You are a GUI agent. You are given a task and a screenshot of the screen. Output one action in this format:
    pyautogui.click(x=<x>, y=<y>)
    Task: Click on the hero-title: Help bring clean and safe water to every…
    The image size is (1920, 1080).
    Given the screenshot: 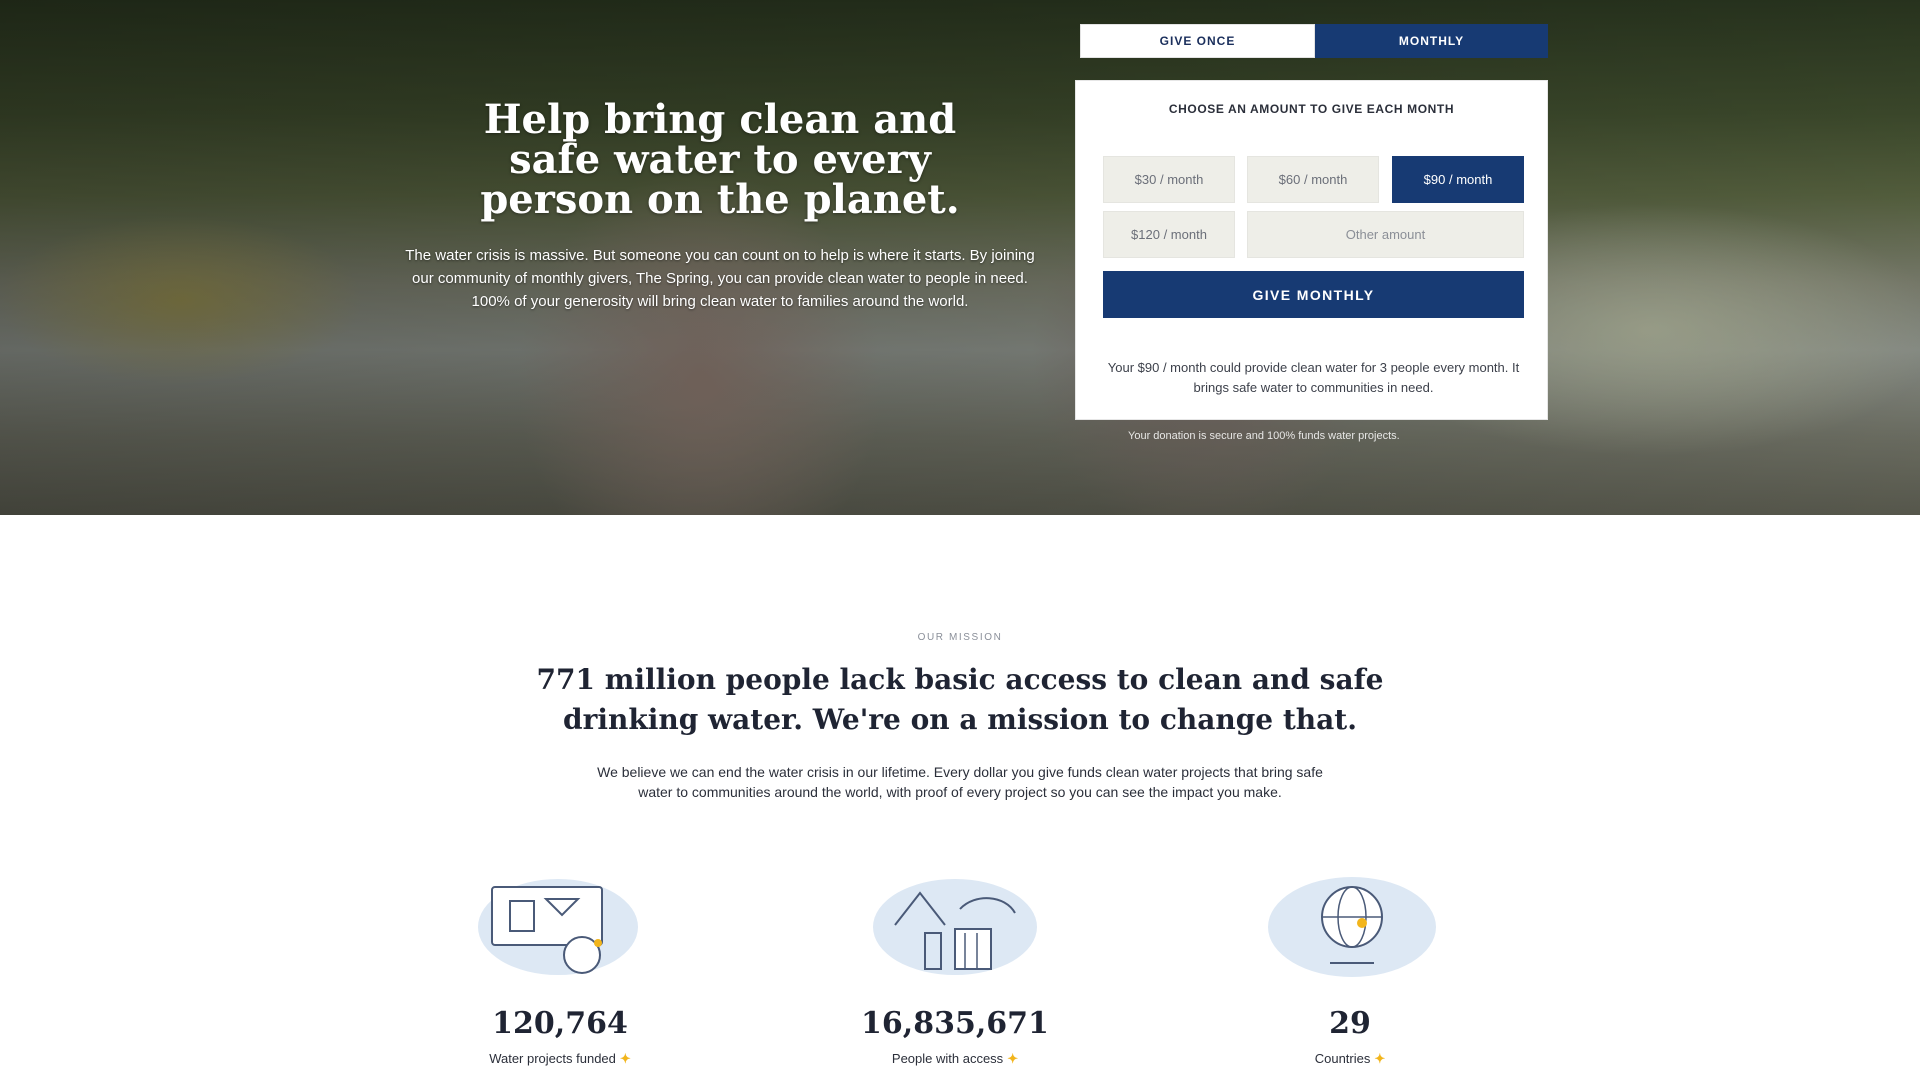 What is the action you would take?
    pyautogui.click(x=720, y=159)
    